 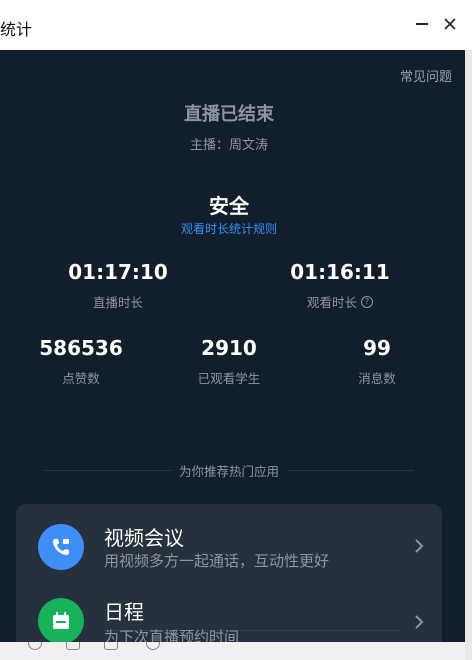 What do you see at coordinates (377, 348) in the screenshot?
I see `messages-value: 99` at bounding box center [377, 348].